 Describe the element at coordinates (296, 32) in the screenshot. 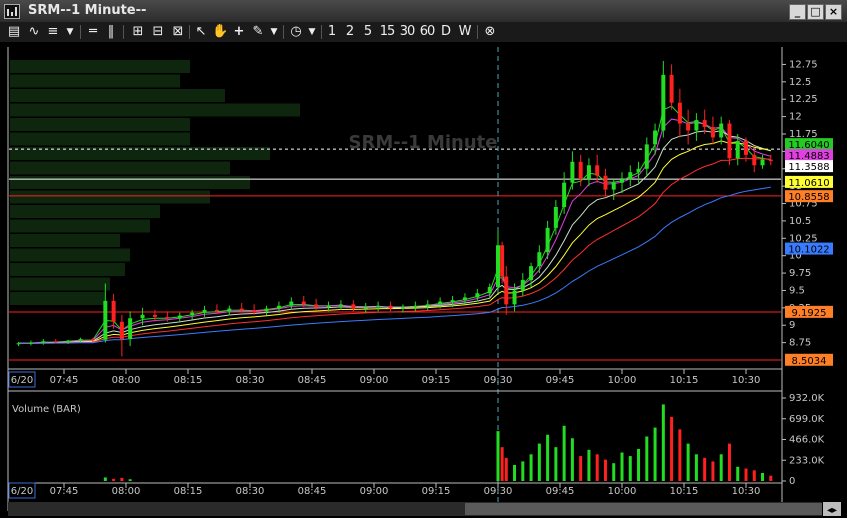

I see `clock-interval-icon: ◷` at that location.